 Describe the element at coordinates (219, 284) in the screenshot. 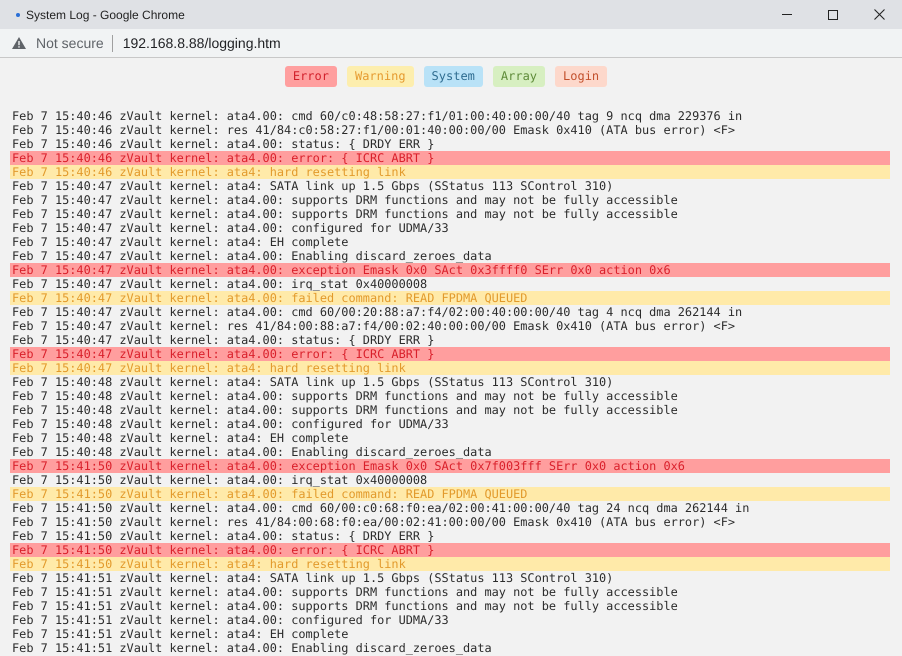

I see `log-line: Feb 7 15:40:47 zVault kernel: ata4.00: irq_stat 0x40000008` at that location.